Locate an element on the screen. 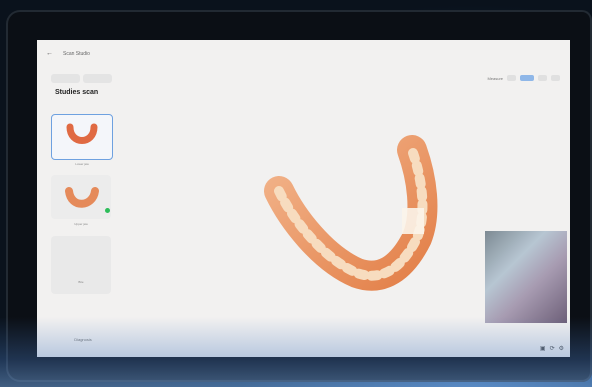 This screenshot has width=592, height=387. toggle-right is located at coordinates (97, 78).